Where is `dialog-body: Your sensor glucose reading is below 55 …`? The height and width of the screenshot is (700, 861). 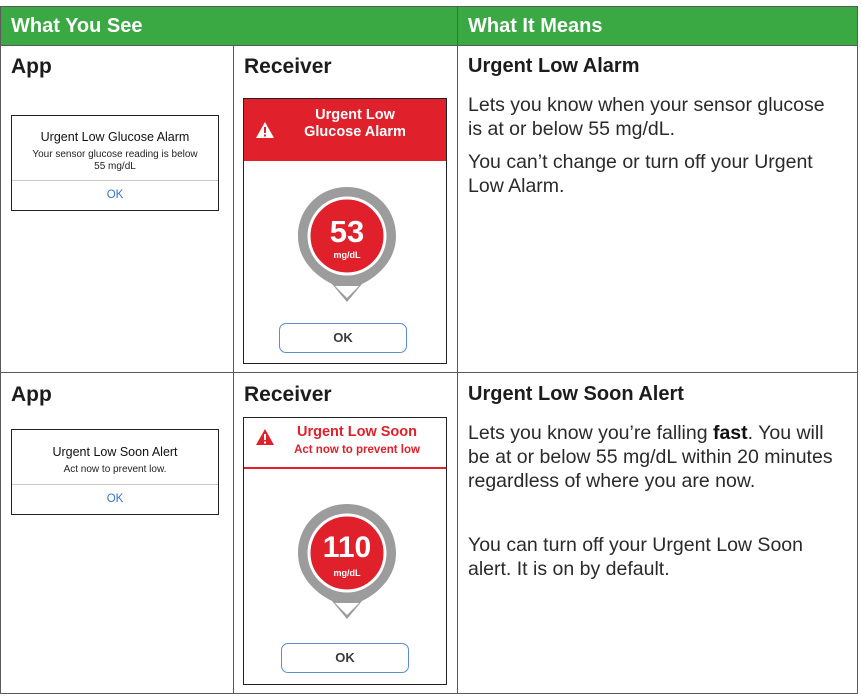
dialog-body: Your sensor glucose reading is below 55 … is located at coordinates (115, 160).